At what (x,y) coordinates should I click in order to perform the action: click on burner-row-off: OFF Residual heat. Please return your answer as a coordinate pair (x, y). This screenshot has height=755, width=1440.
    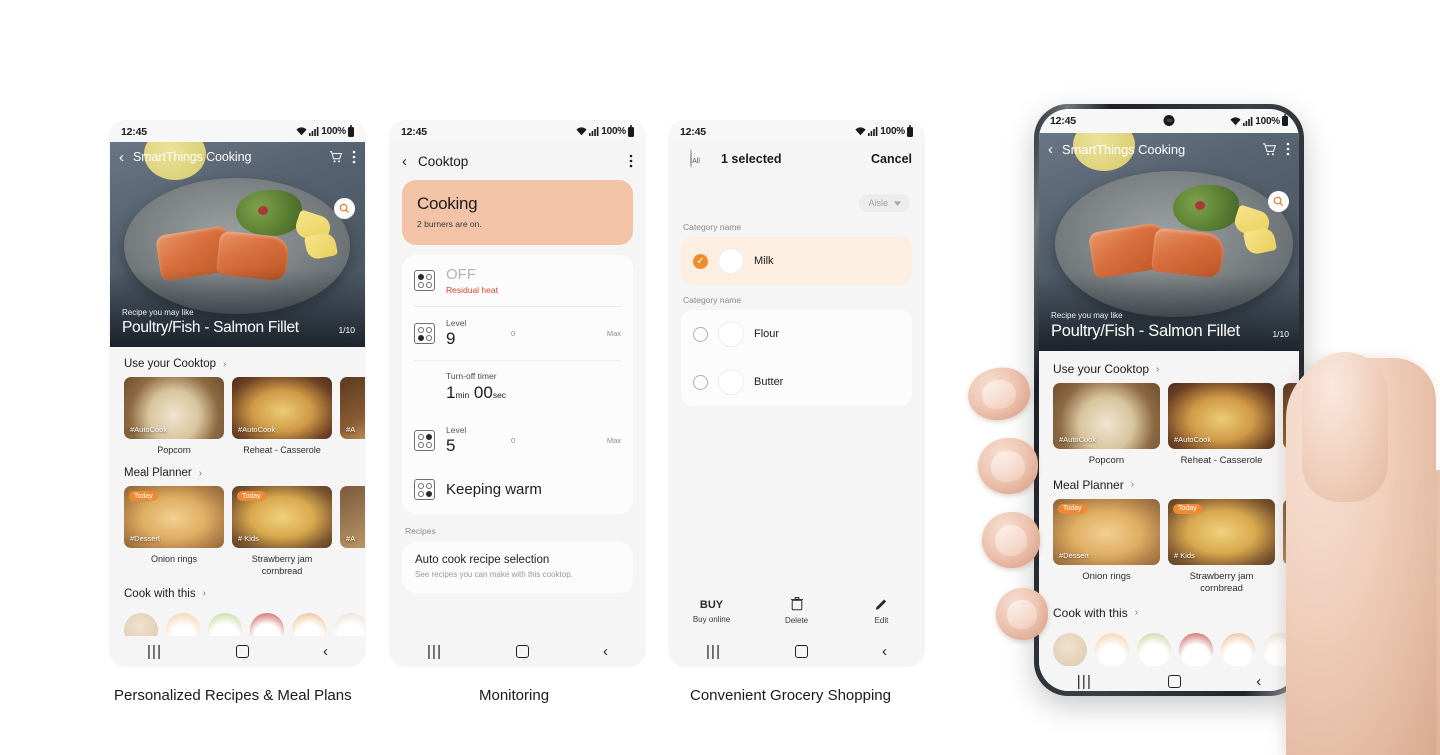
    Looking at the image, I should click on (517, 280).